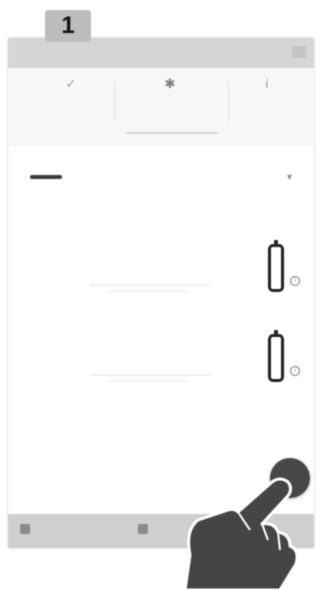 This screenshot has width=320, height=590. I want to click on settings-icon: ✱, so click(170, 83).